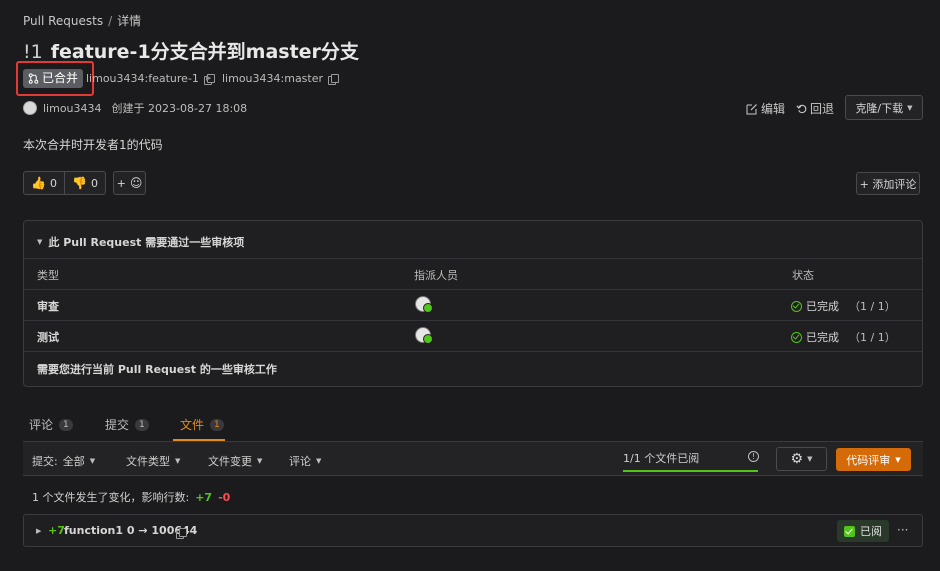 Image resolution: width=940 pixels, height=571 pixels. What do you see at coordinates (72, 108) in the screenshot?
I see `author-name: limou3434` at bounding box center [72, 108].